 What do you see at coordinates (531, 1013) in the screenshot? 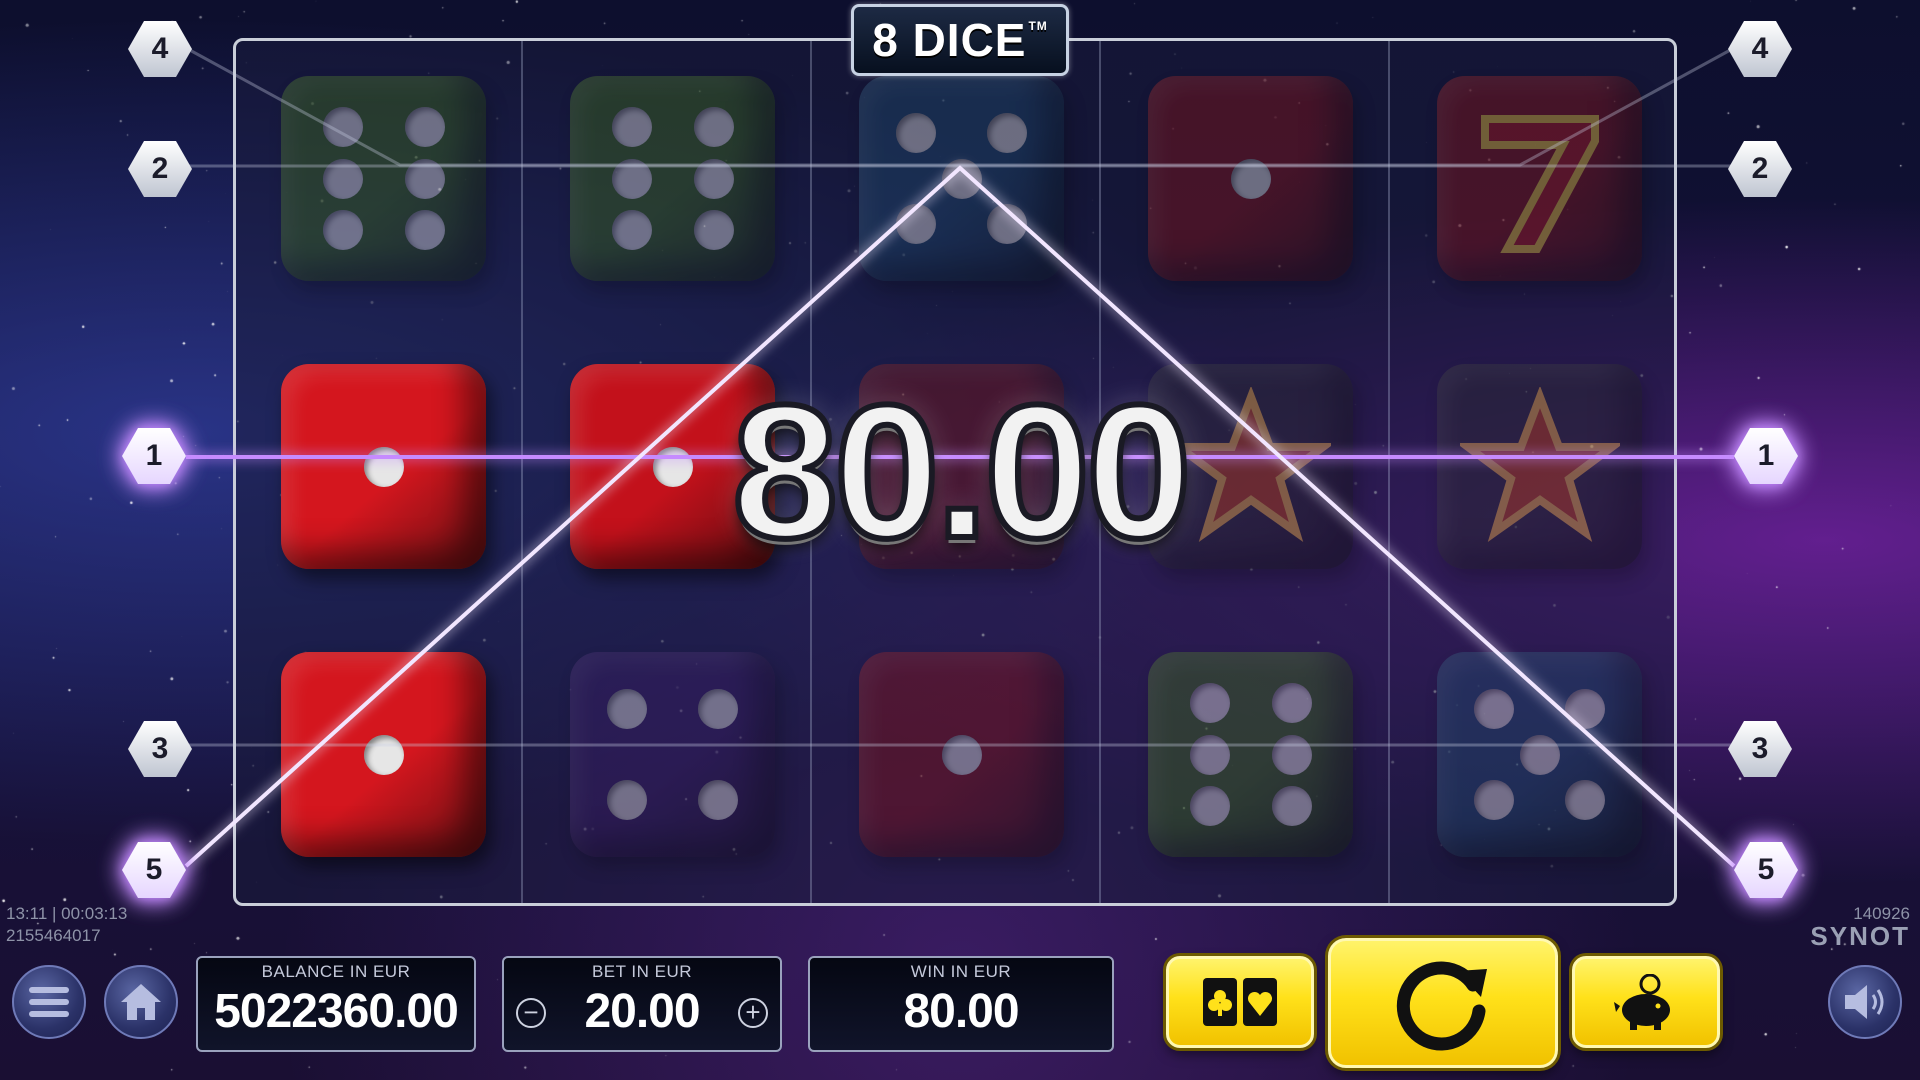
I see `bet-decrease-button: −` at bounding box center [531, 1013].